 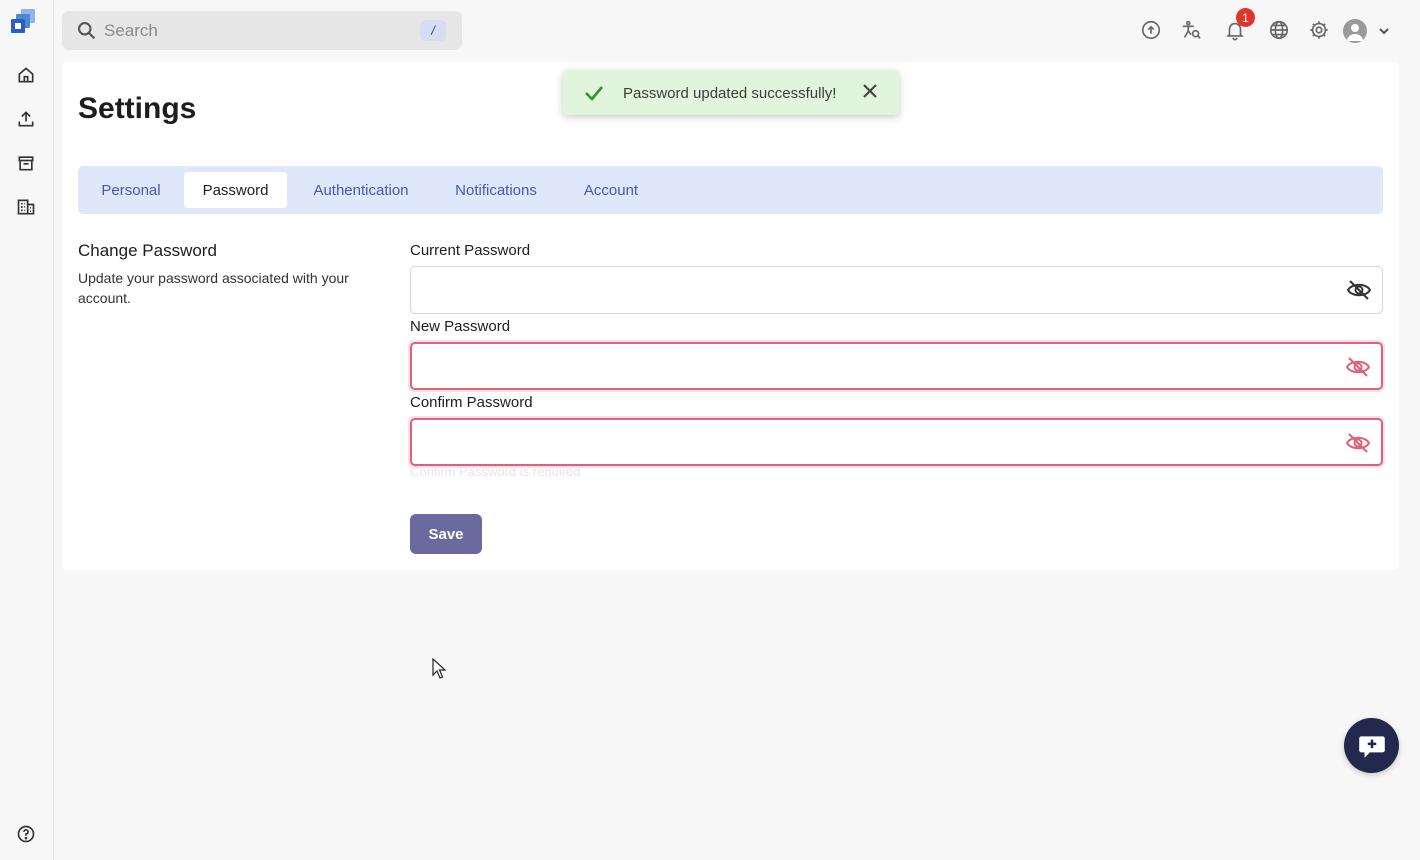 I want to click on check-icon, so click(x=594, y=93).